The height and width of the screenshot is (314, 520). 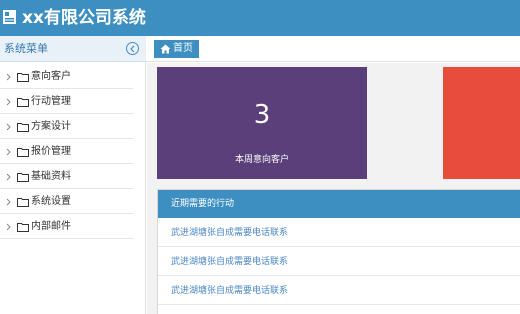 I want to click on top-bar: xx有限公司系统, so click(x=260, y=18).